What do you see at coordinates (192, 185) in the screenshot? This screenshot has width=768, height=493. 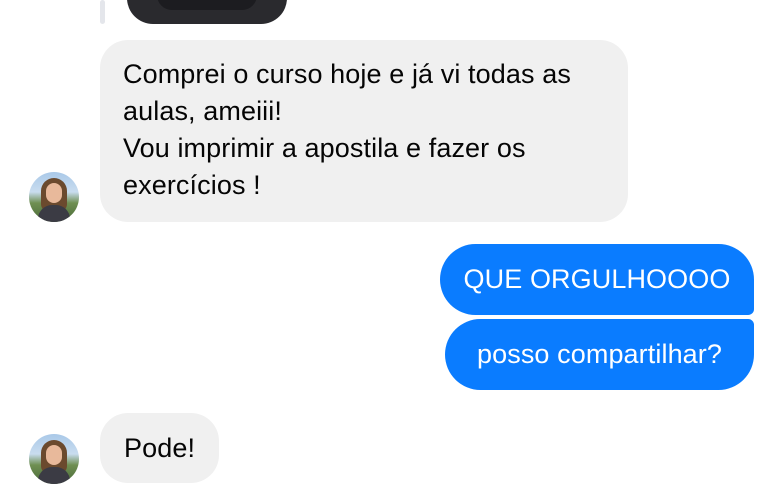 I see `message-text-line: exercícios !` at bounding box center [192, 185].